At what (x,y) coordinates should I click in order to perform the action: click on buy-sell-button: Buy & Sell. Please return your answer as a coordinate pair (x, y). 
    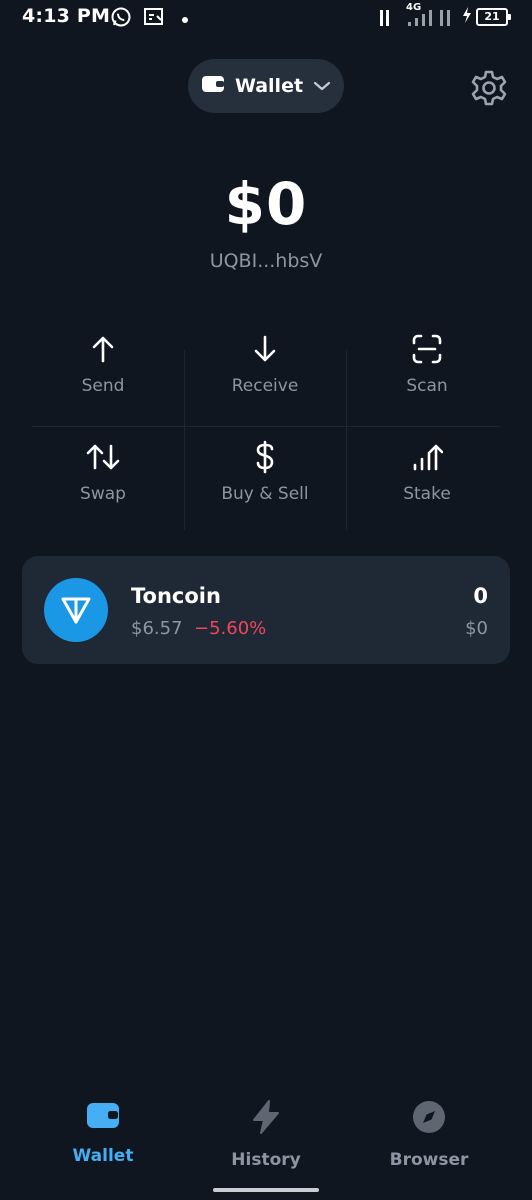
    Looking at the image, I should click on (265, 480).